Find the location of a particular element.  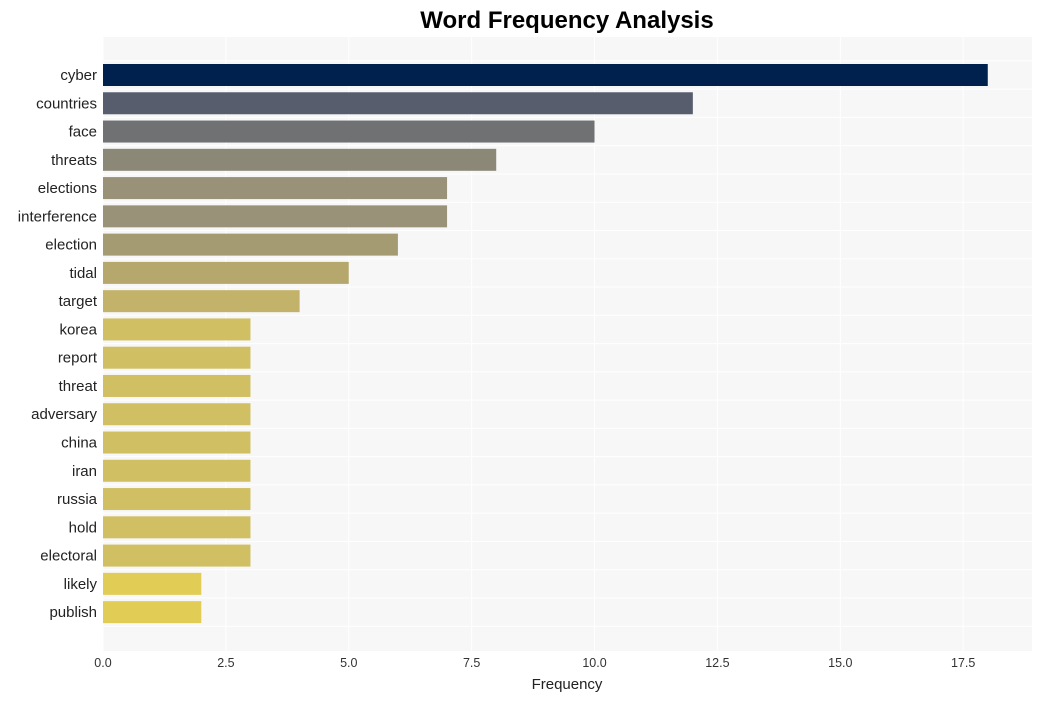

y-label-threat: threat is located at coordinates (78, 386).